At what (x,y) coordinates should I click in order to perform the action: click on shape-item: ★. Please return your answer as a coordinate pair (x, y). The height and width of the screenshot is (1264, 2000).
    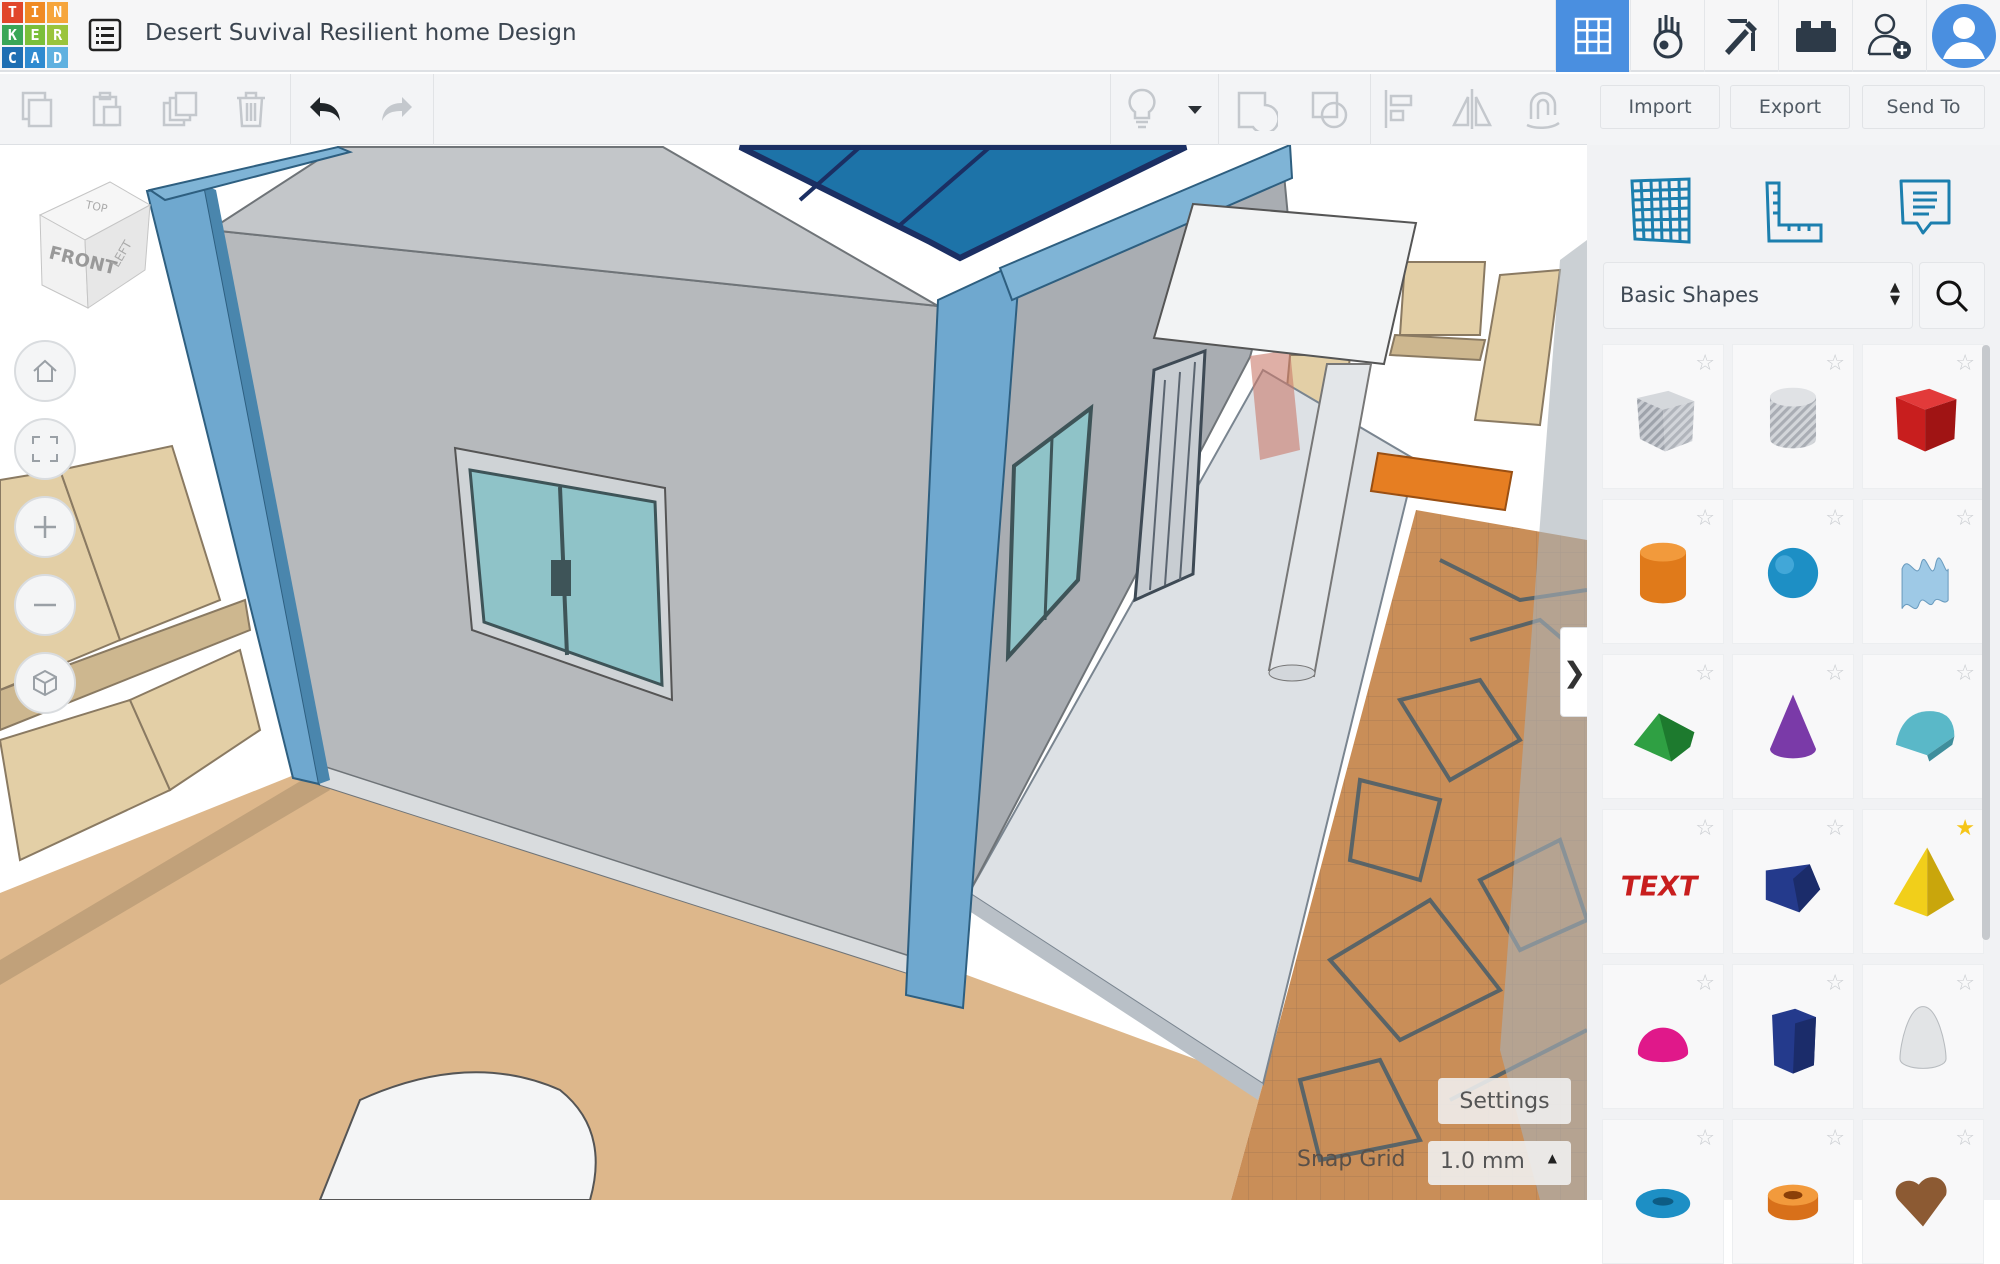
    Looking at the image, I should click on (1923, 881).